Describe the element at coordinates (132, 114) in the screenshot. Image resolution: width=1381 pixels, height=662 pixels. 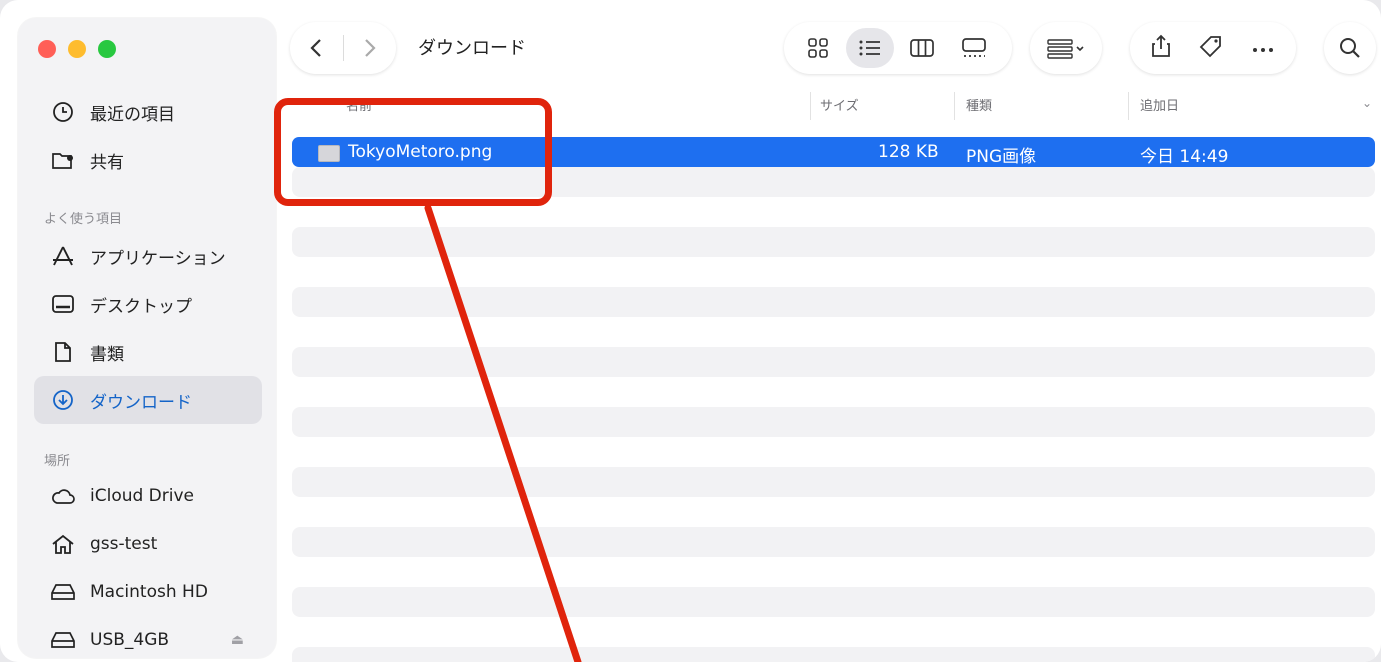
I see `sidebar-item-label: 最近の項目` at that location.